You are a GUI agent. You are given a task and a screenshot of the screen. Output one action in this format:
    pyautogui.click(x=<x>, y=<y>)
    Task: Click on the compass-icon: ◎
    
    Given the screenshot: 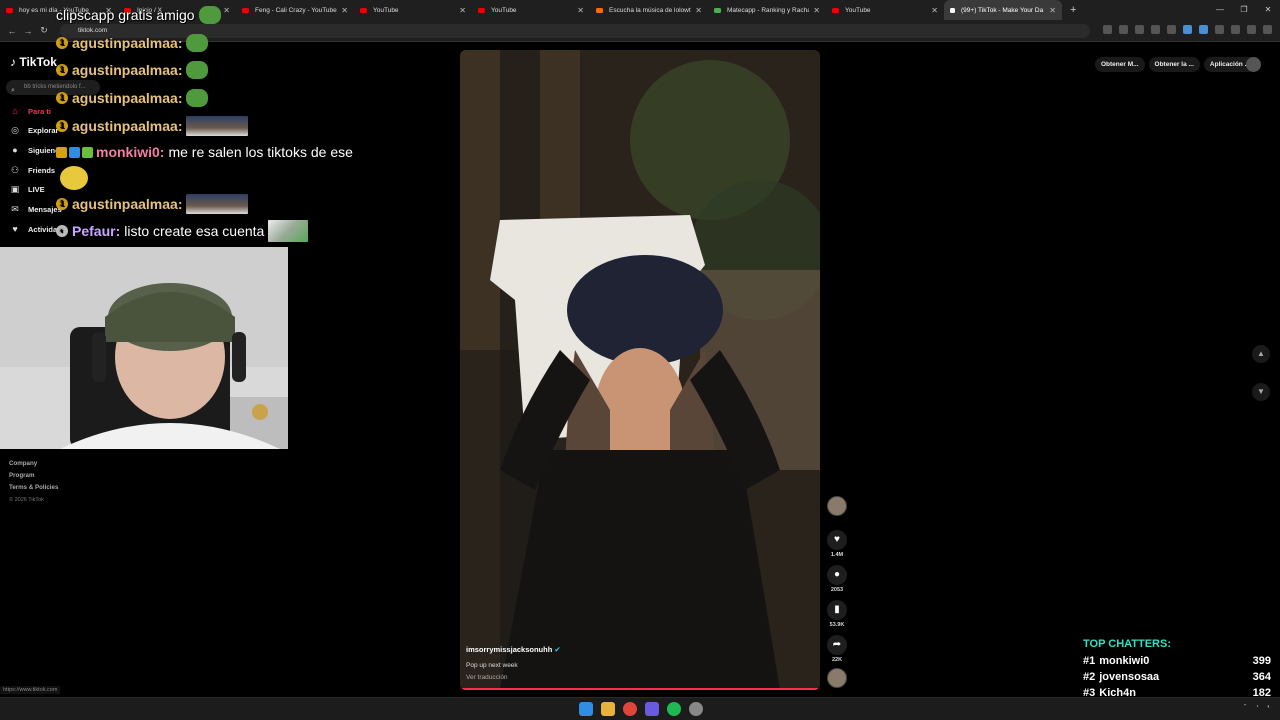 What is the action you would take?
    pyautogui.click(x=15, y=129)
    